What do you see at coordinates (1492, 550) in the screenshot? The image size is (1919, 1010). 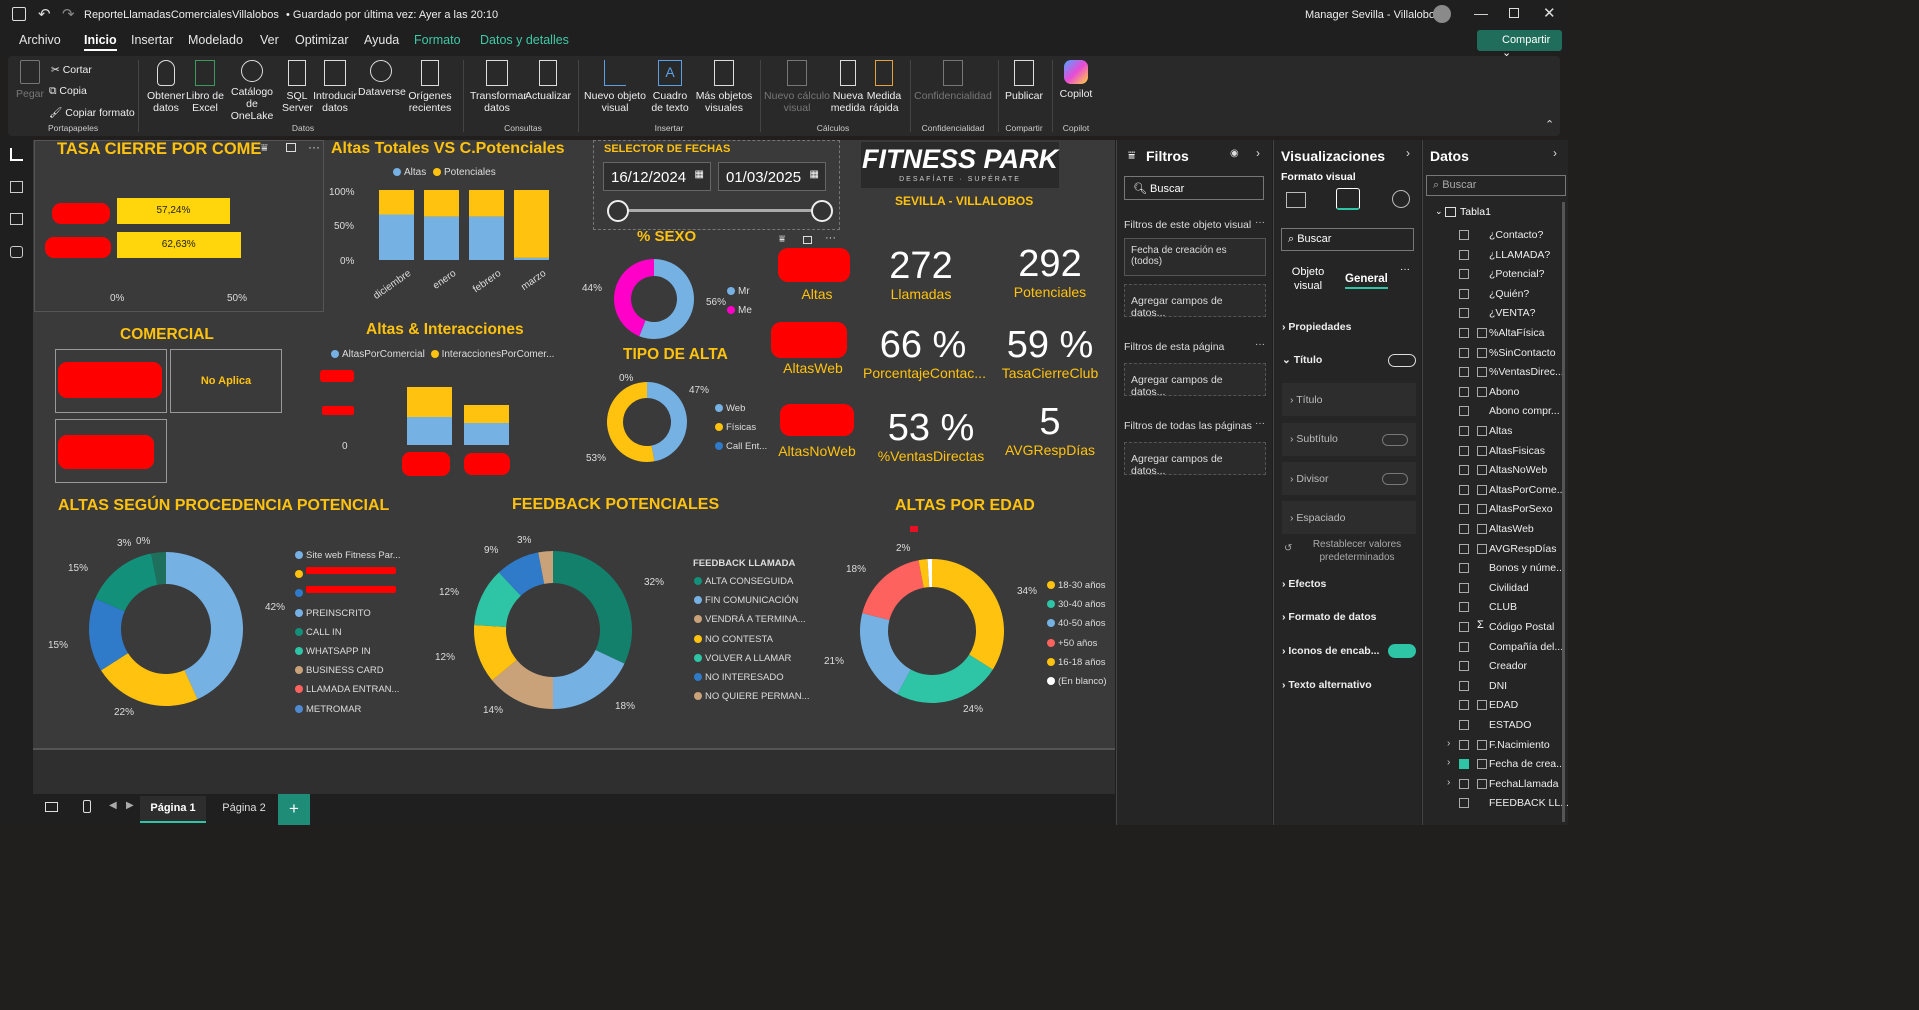 I see `field-item: AVGRespDías` at bounding box center [1492, 550].